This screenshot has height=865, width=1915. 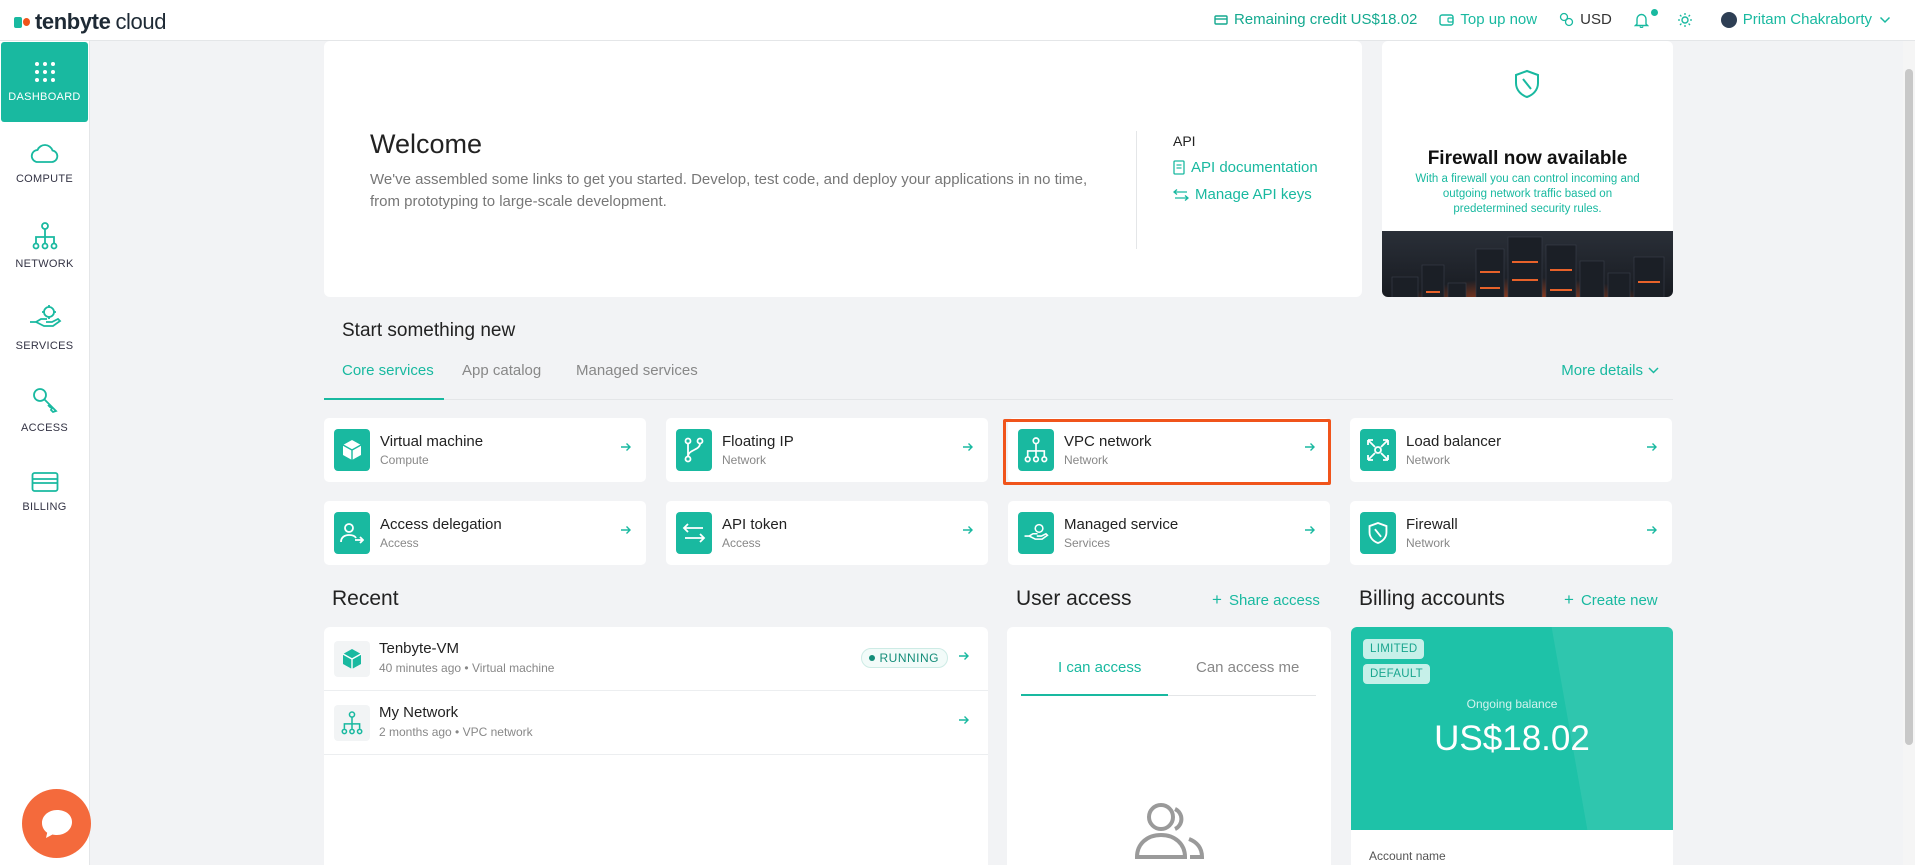 What do you see at coordinates (44, 153) in the screenshot?
I see `cloud-icon` at bounding box center [44, 153].